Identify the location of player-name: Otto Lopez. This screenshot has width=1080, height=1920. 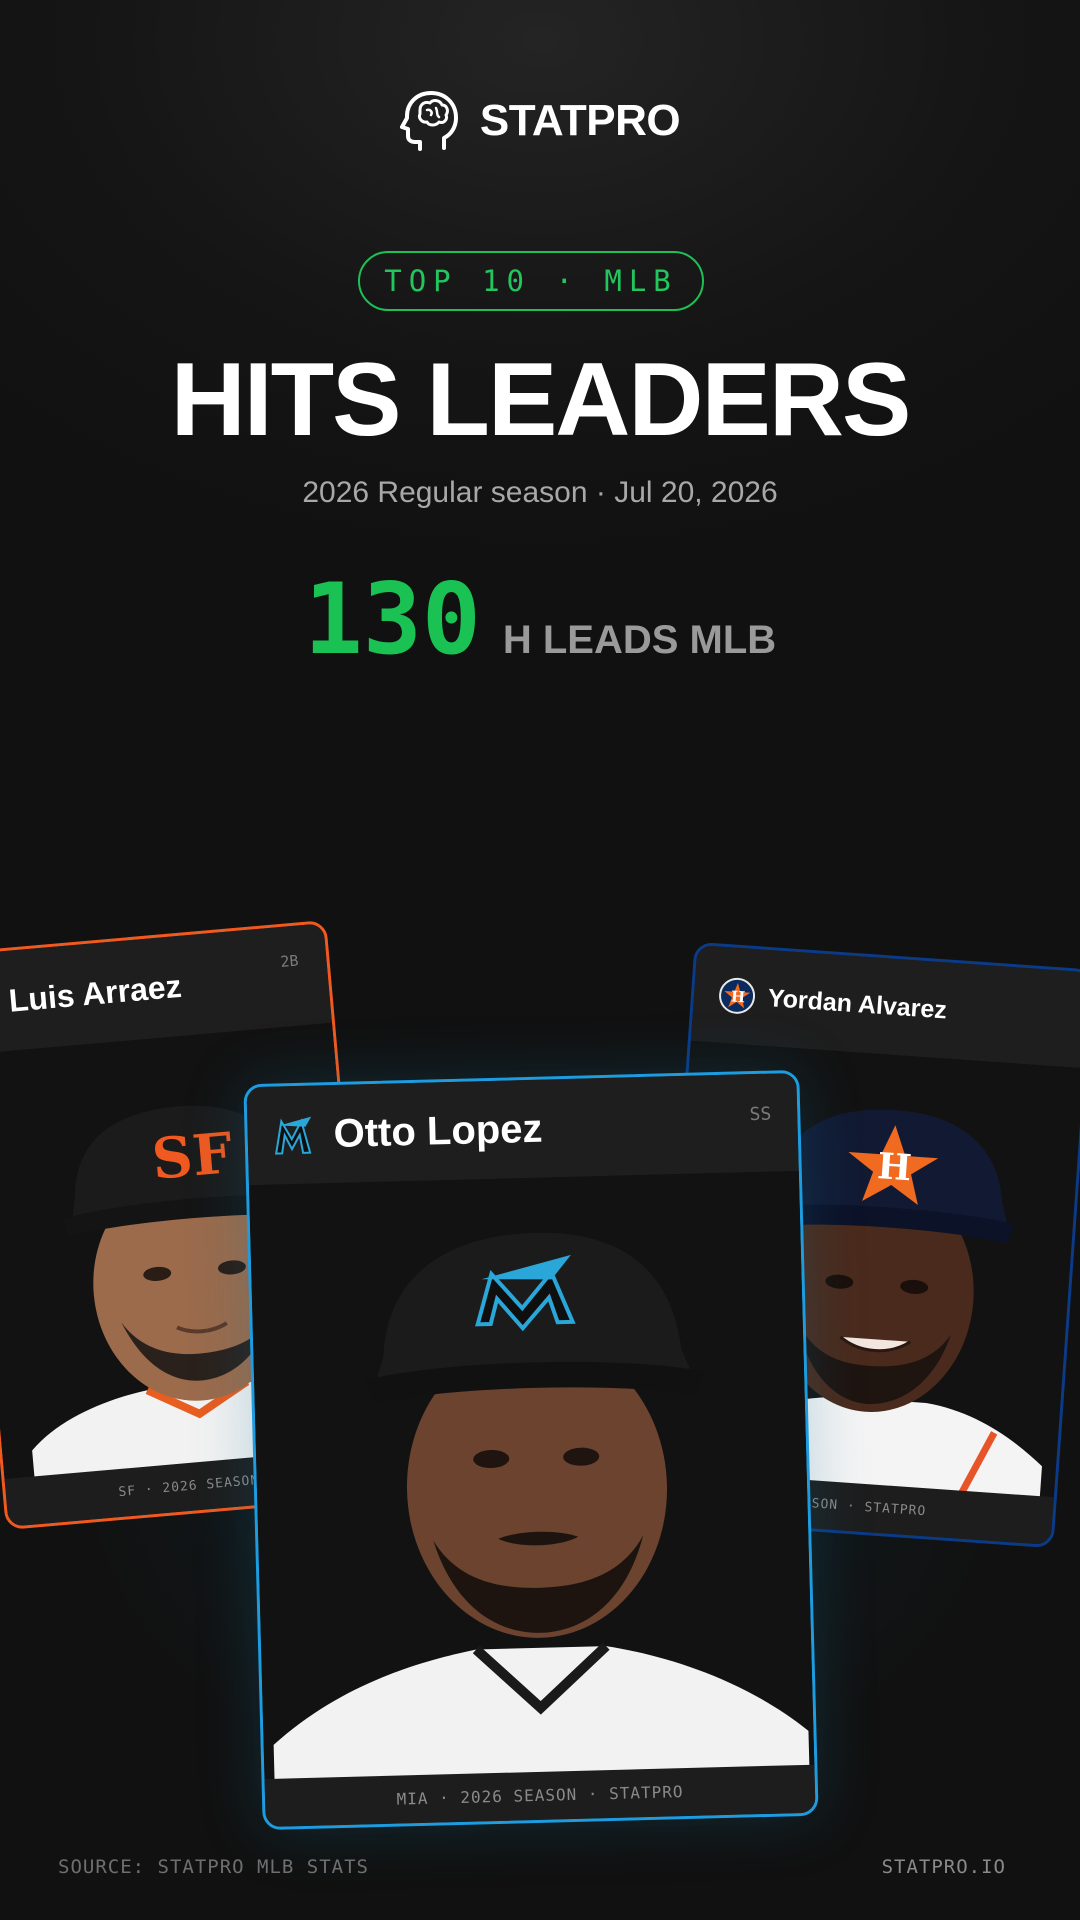
(438, 1131).